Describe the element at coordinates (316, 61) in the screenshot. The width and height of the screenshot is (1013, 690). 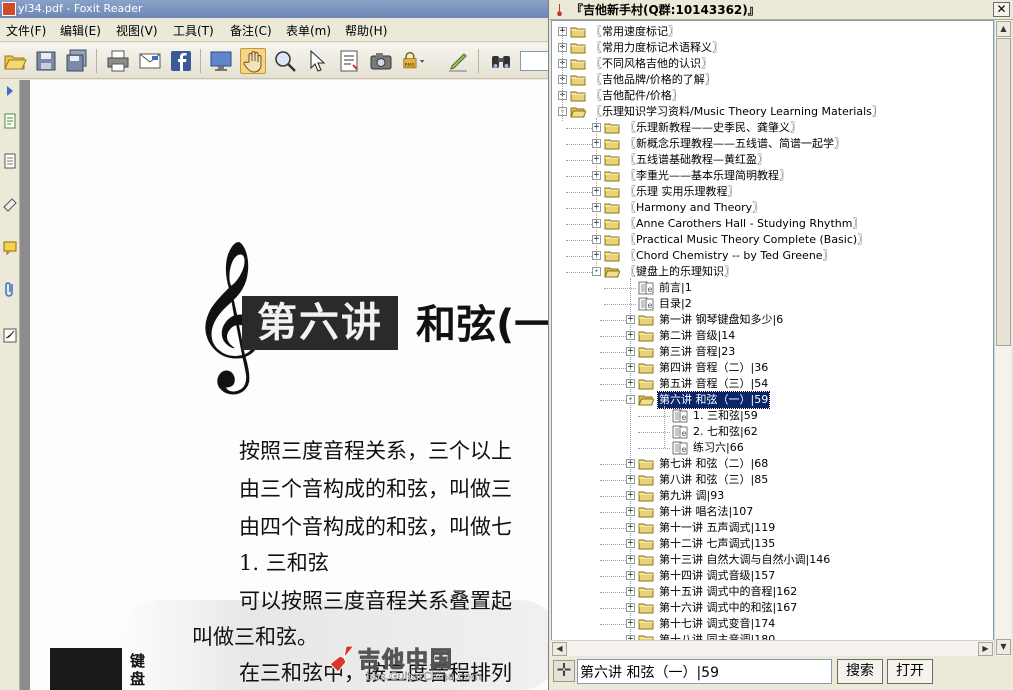
I see `select-arrow-icon` at that location.